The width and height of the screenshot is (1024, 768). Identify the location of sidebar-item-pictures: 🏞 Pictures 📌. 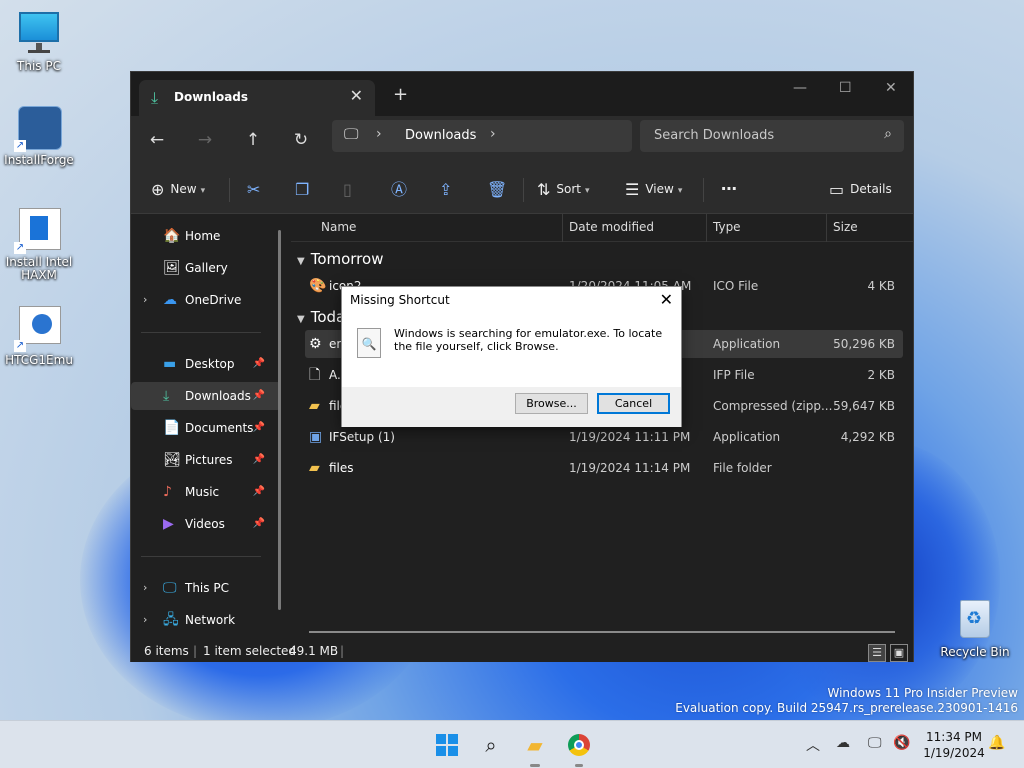
(206, 460).